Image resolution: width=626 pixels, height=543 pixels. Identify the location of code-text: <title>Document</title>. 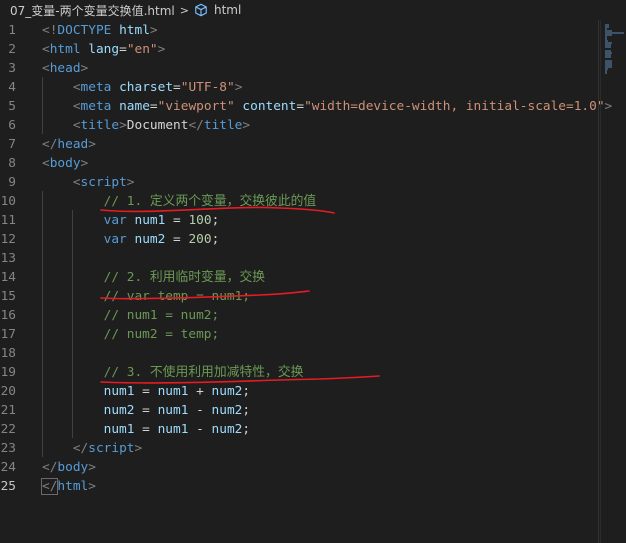
(146, 125).